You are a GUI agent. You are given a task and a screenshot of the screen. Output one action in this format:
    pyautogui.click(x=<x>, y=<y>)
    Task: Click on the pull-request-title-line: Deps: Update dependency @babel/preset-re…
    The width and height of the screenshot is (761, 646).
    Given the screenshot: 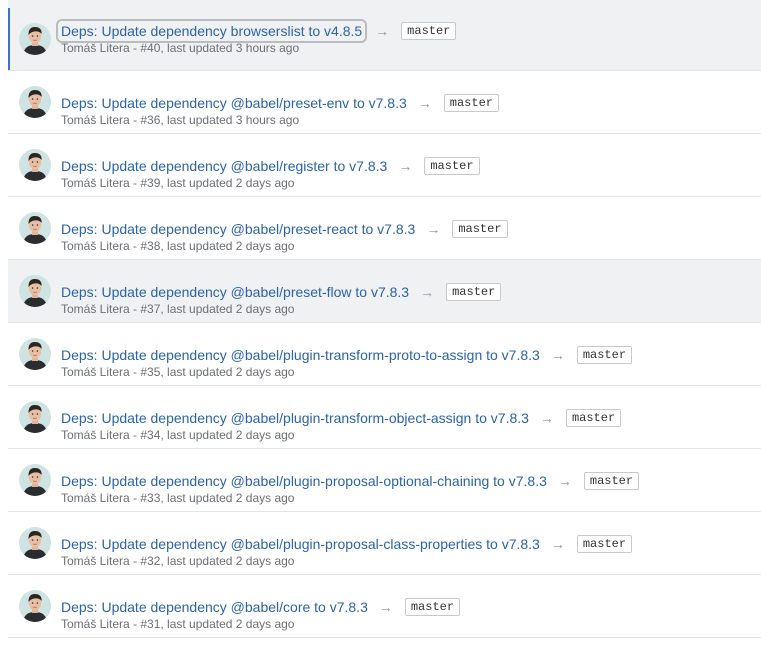 What is the action you would take?
    pyautogui.click(x=284, y=229)
    